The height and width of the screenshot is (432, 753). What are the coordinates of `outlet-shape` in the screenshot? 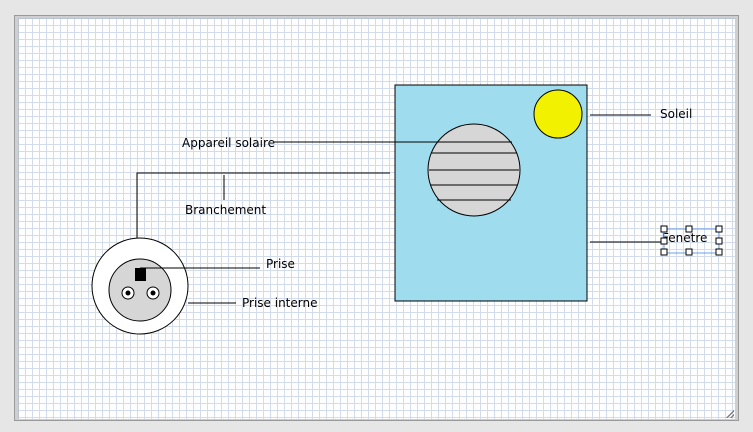 It's located at (140, 286).